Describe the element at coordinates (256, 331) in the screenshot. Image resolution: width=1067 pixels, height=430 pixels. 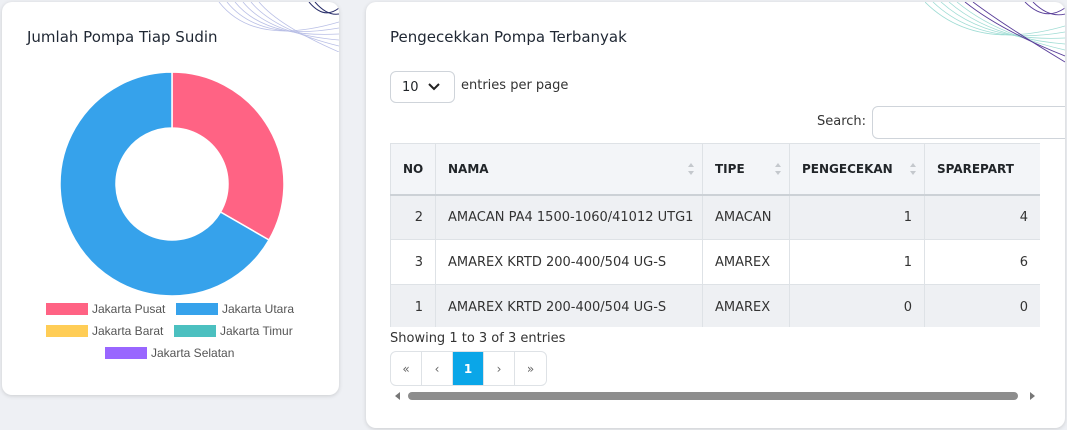
I see `legend-label: Jakarta Timur` at that location.